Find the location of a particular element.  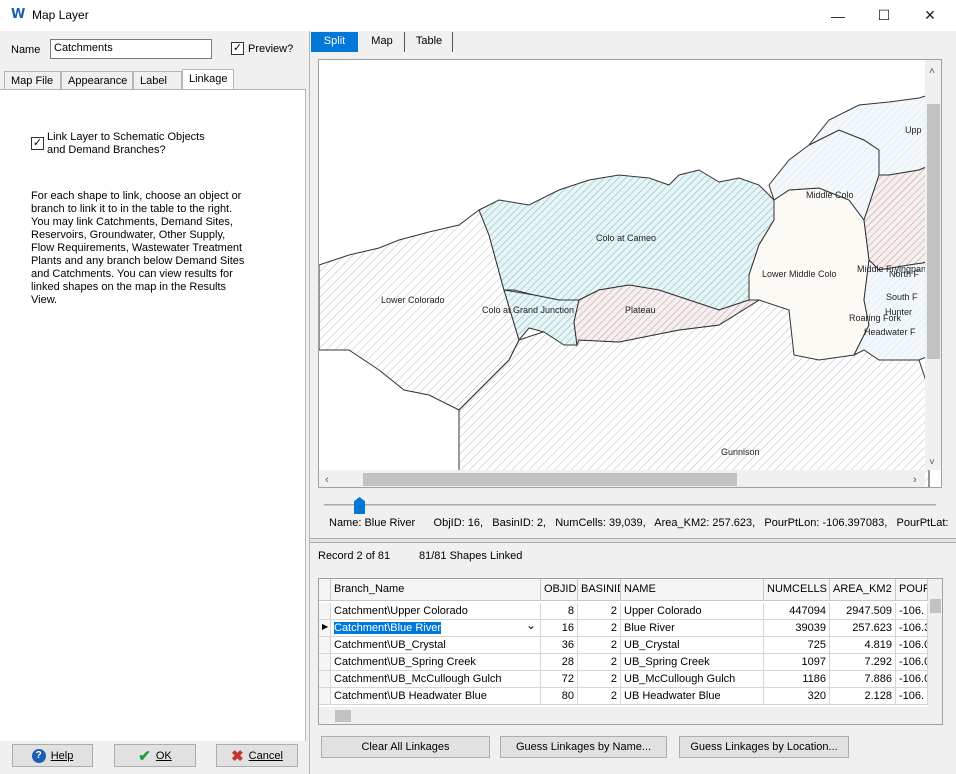

map-label-headwater-f: Headwater F is located at coordinates (890, 332).